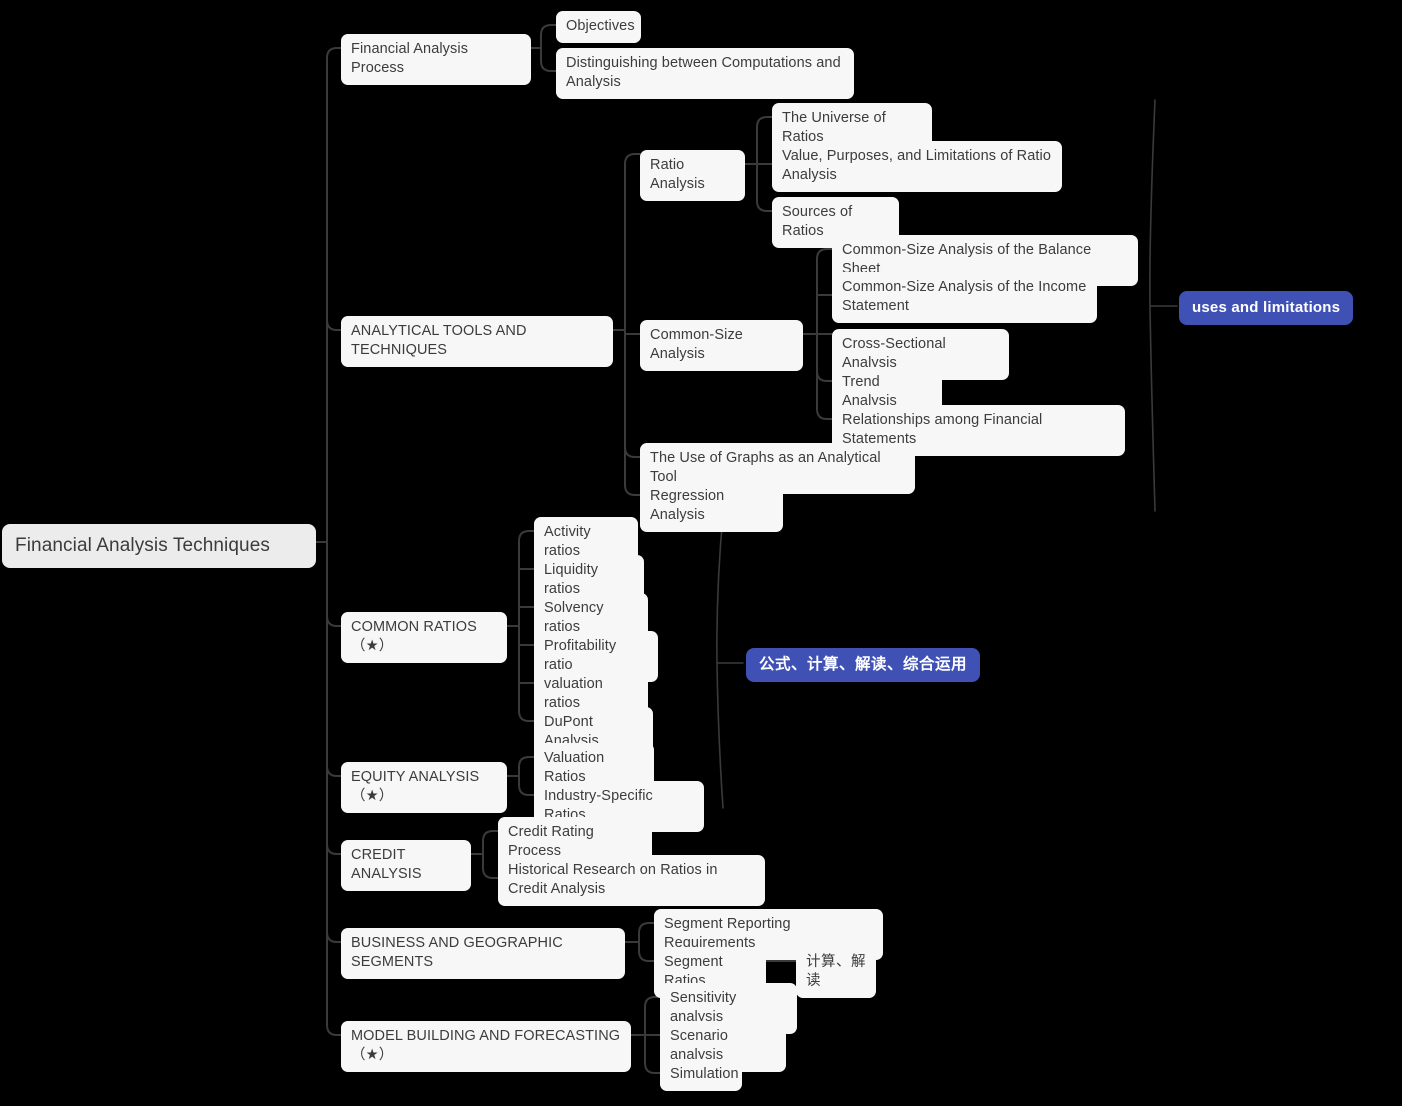 Image resolution: width=1402 pixels, height=1106 pixels. I want to click on node-regression-analysis: Regression Analysis, so click(711, 506).